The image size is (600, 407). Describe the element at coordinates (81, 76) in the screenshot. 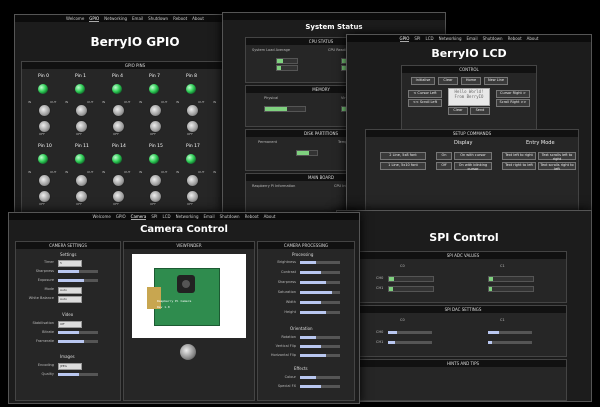

I see `pin-label: Pin 1` at that location.